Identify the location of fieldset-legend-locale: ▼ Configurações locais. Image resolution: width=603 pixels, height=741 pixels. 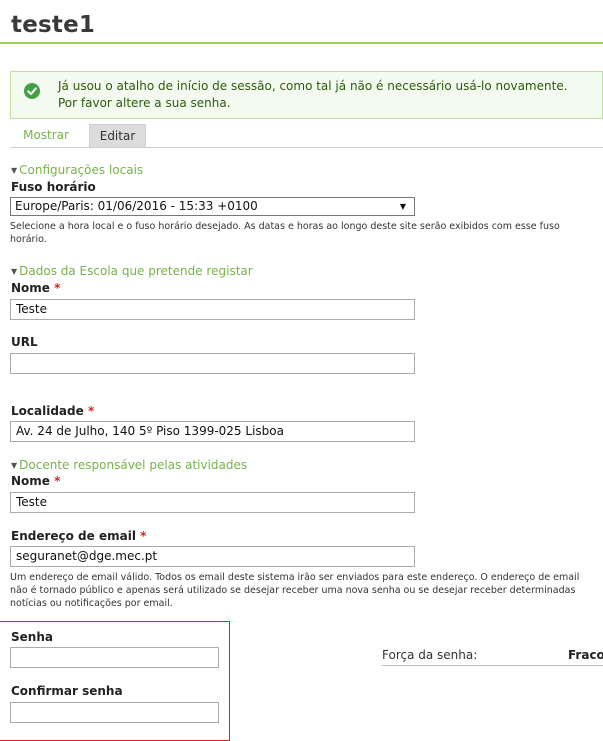
(77, 170).